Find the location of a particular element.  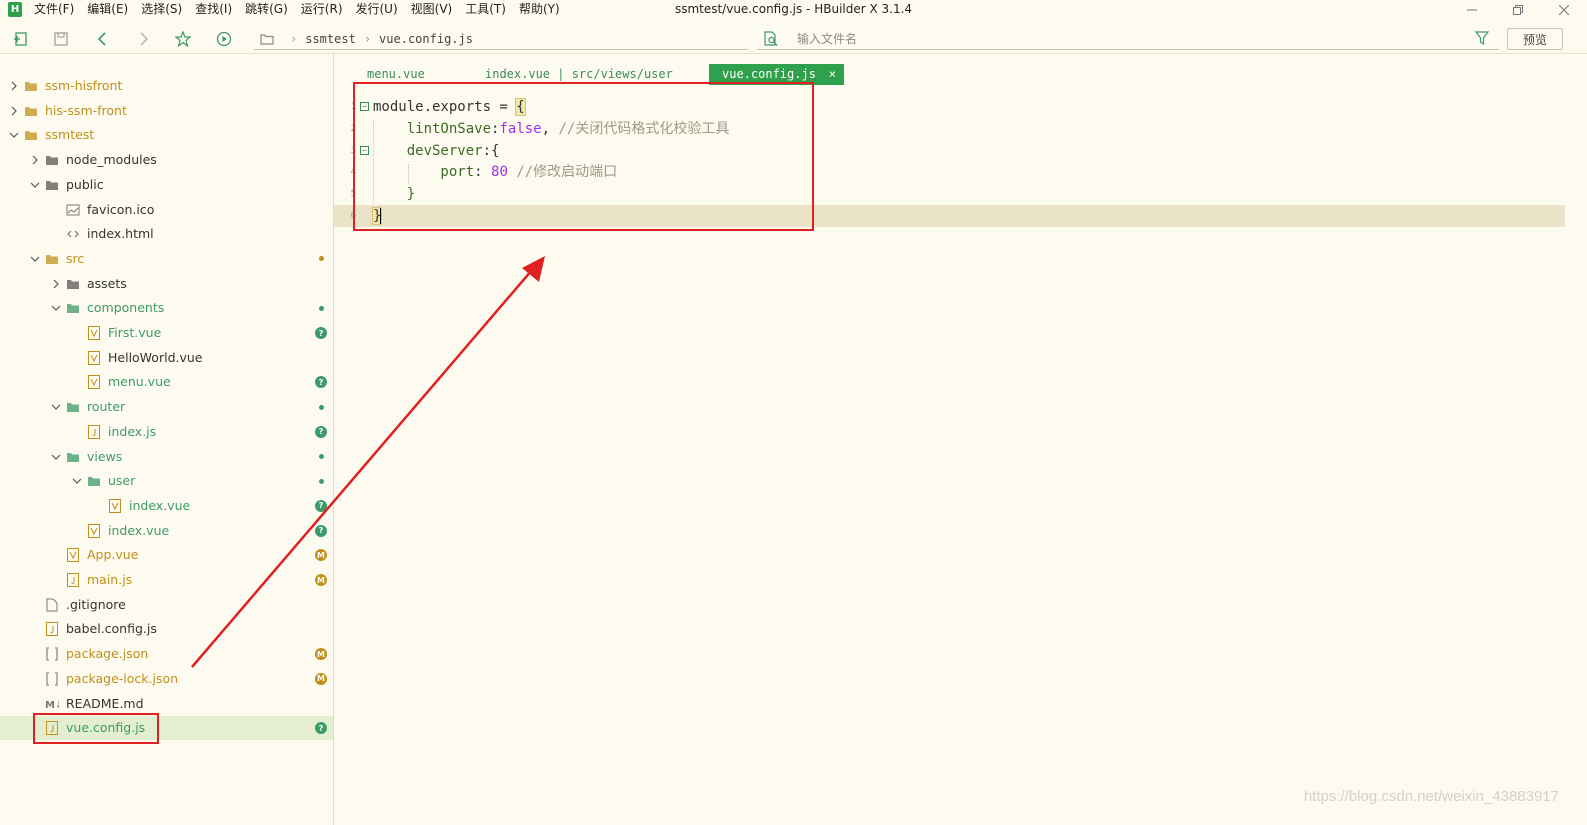

tree-item-main-js: main.js M is located at coordinates (166, 580).